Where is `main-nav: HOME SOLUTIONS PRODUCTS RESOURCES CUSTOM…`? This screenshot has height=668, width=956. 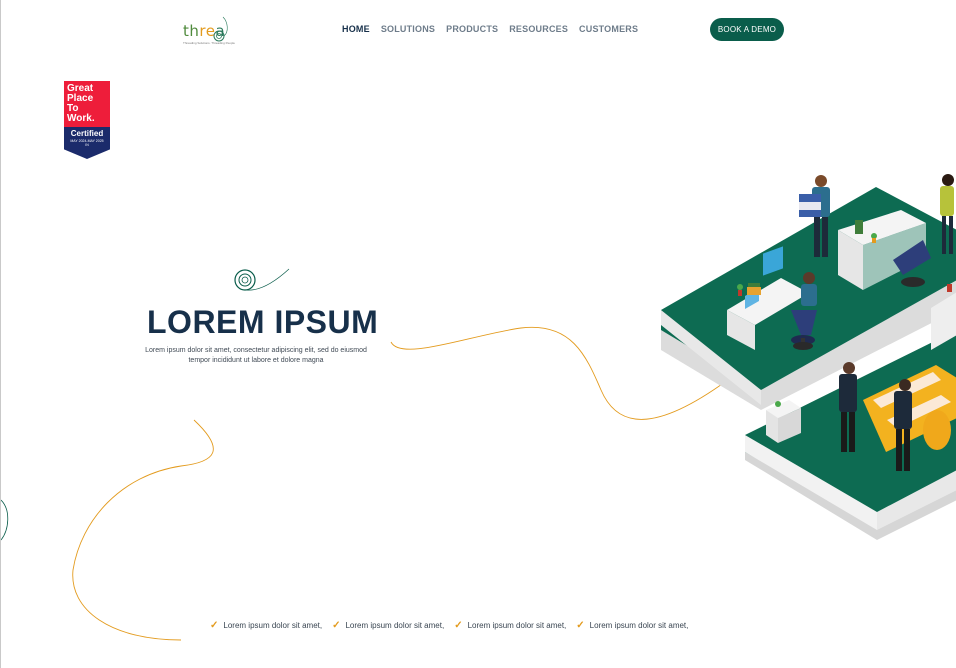
main-nav: HOME SOLUTIONS PRODUCTS RESOURCES CUSTOM… is located at coordinates (490, 29).